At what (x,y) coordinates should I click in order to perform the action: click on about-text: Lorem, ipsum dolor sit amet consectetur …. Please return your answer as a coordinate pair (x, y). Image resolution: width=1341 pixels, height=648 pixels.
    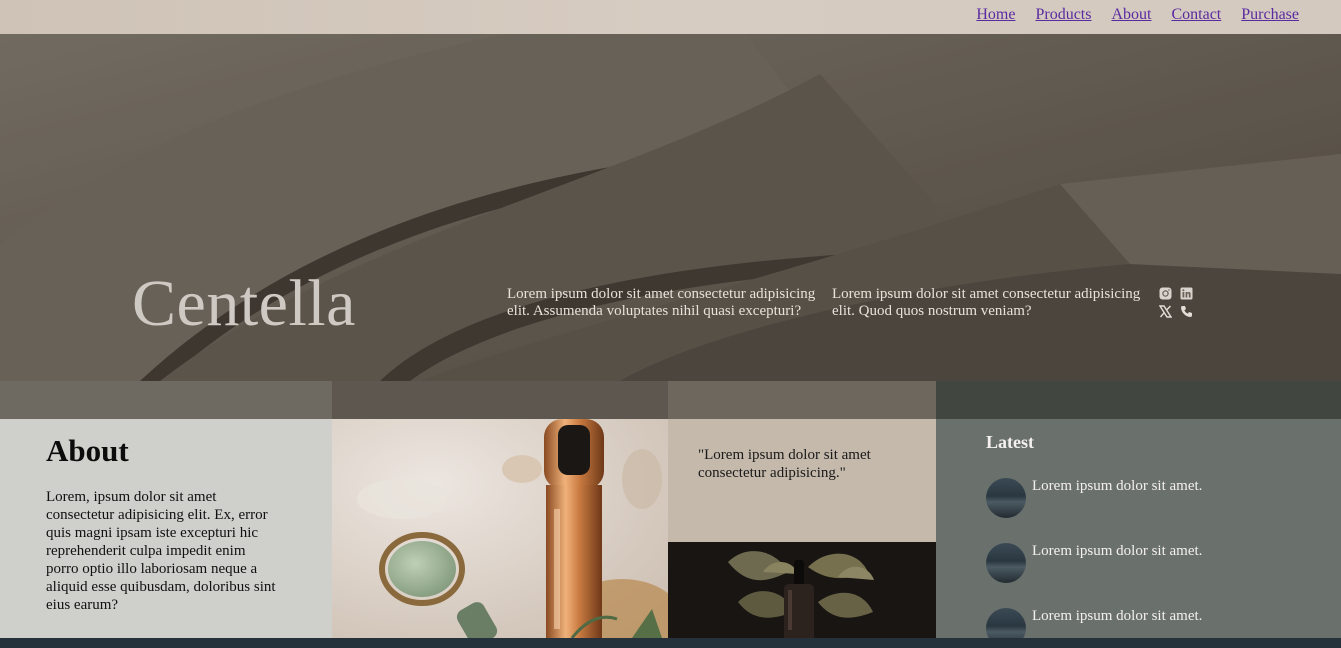
    Looking at the image, I should click on (161, 551).